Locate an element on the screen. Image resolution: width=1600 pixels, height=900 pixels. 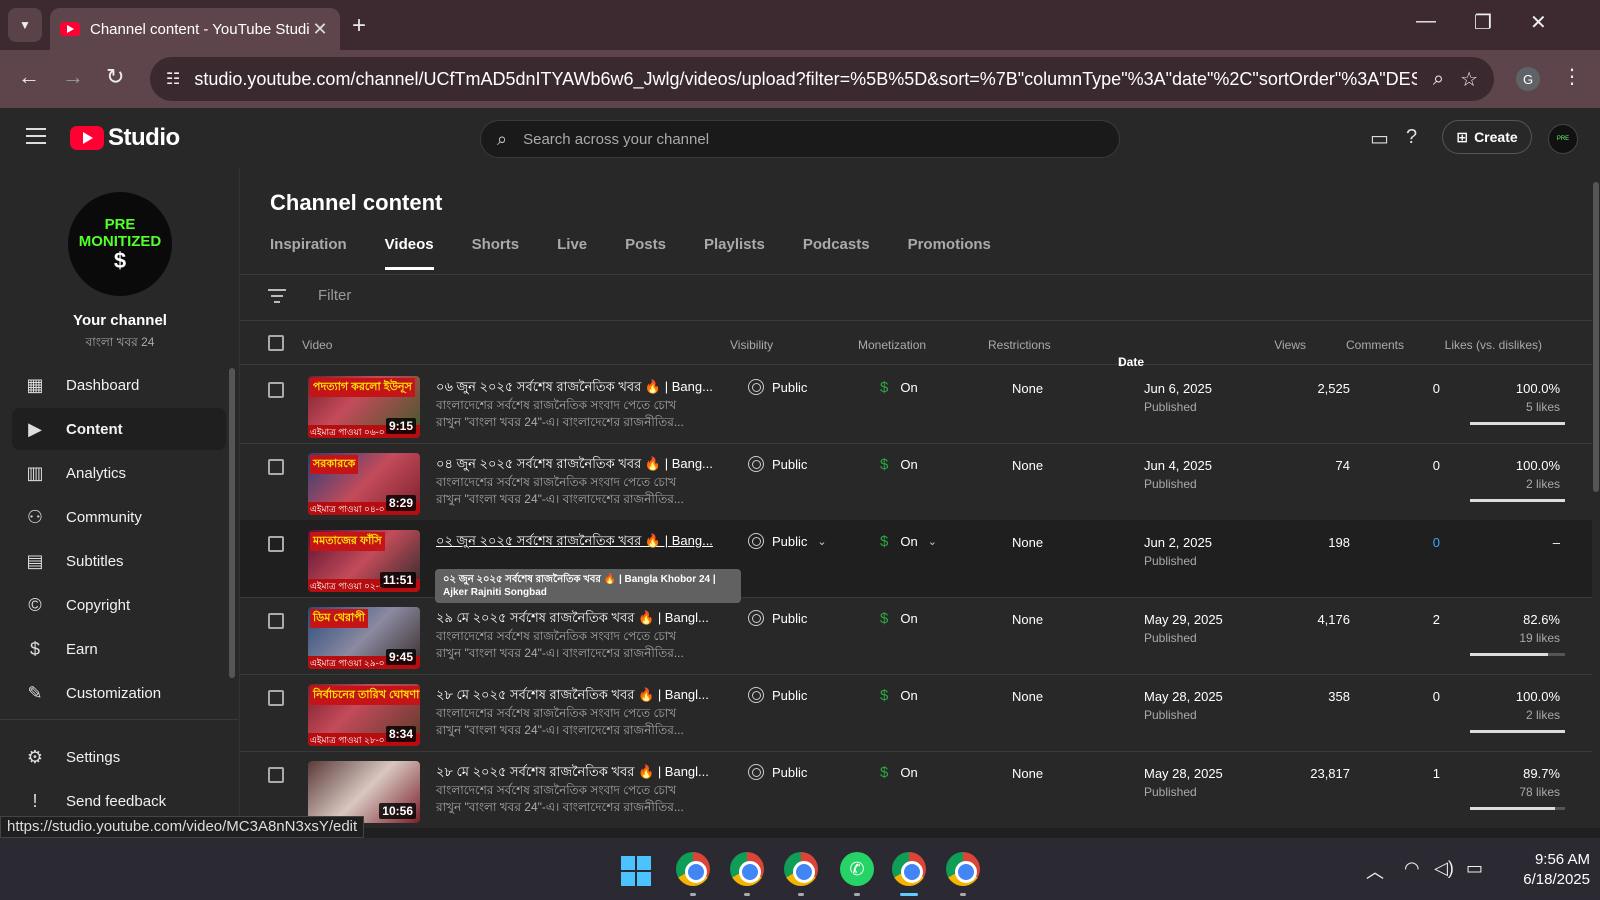
browser-menu-icon: ⋮ is located at coordinates (1572, 76).